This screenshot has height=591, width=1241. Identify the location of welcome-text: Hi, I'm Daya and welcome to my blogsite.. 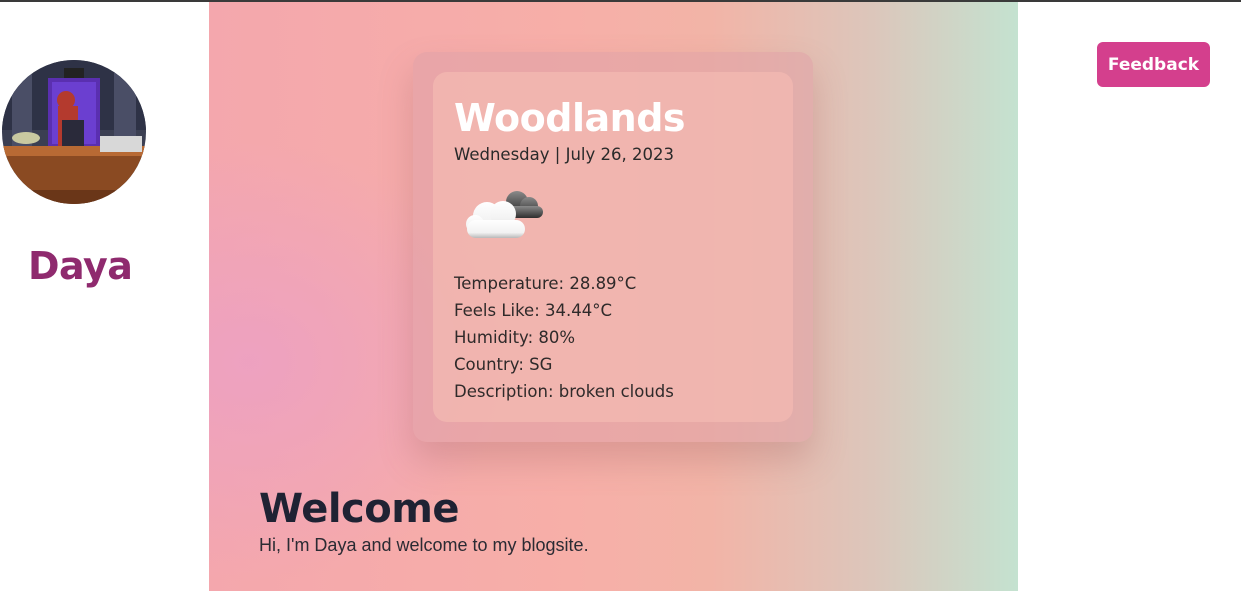
(424, 545).